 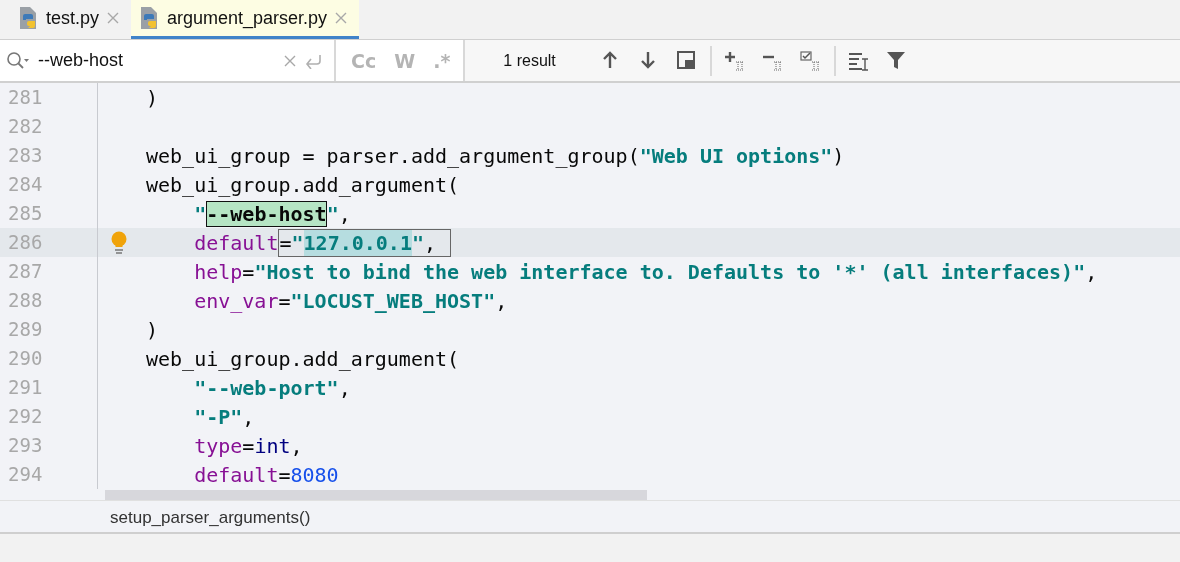 What do you see at coordinates (236, 300) in the screenshot?
I see `keyword-argument: env_var` at bounding box center [236, 300].